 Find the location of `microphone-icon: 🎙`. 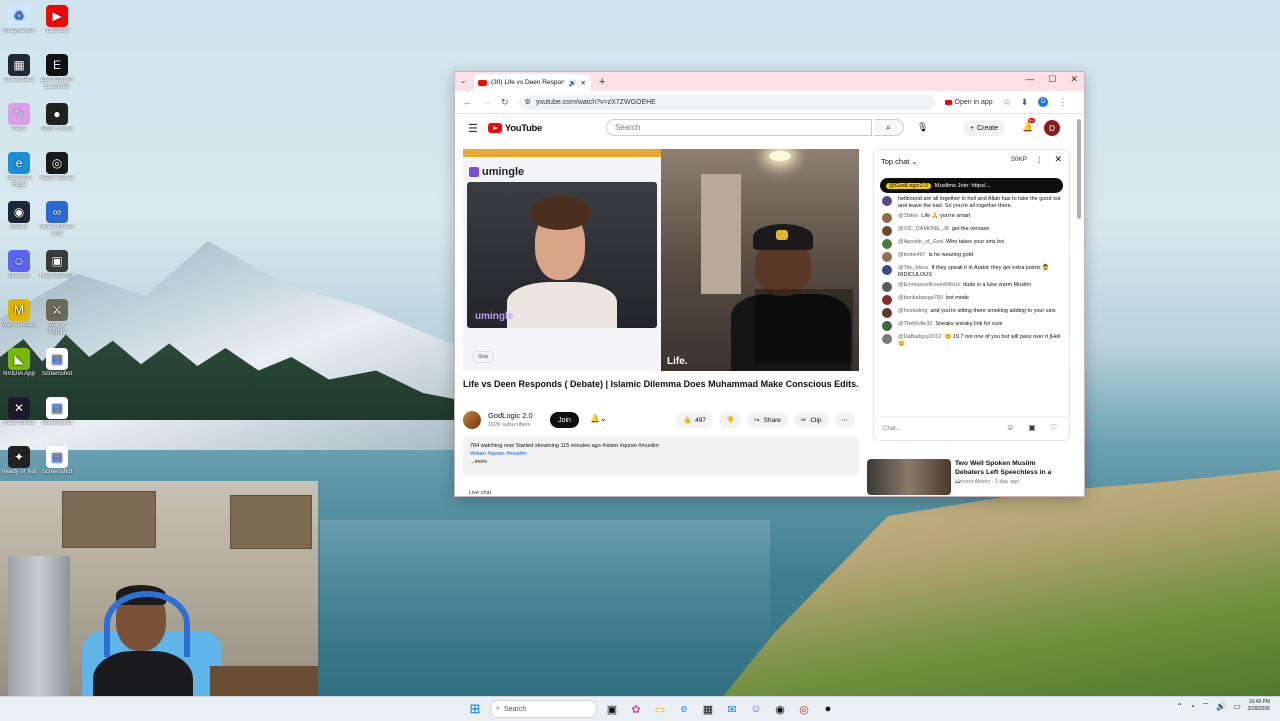

microphone-icon: 🎙 is located at coordinates (922, 127).